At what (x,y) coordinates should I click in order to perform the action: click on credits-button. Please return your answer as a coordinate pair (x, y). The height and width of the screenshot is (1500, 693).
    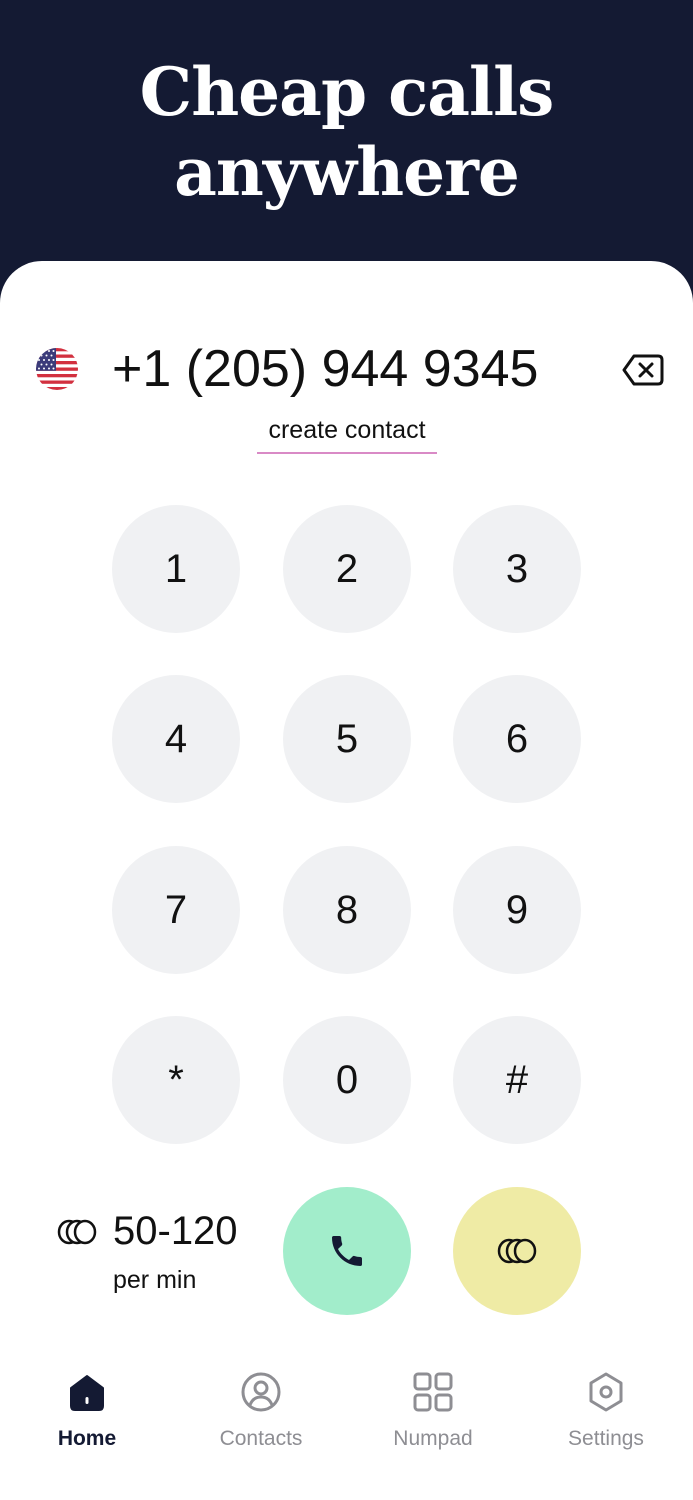
    Looking at the image, I should click on (517, 1251).